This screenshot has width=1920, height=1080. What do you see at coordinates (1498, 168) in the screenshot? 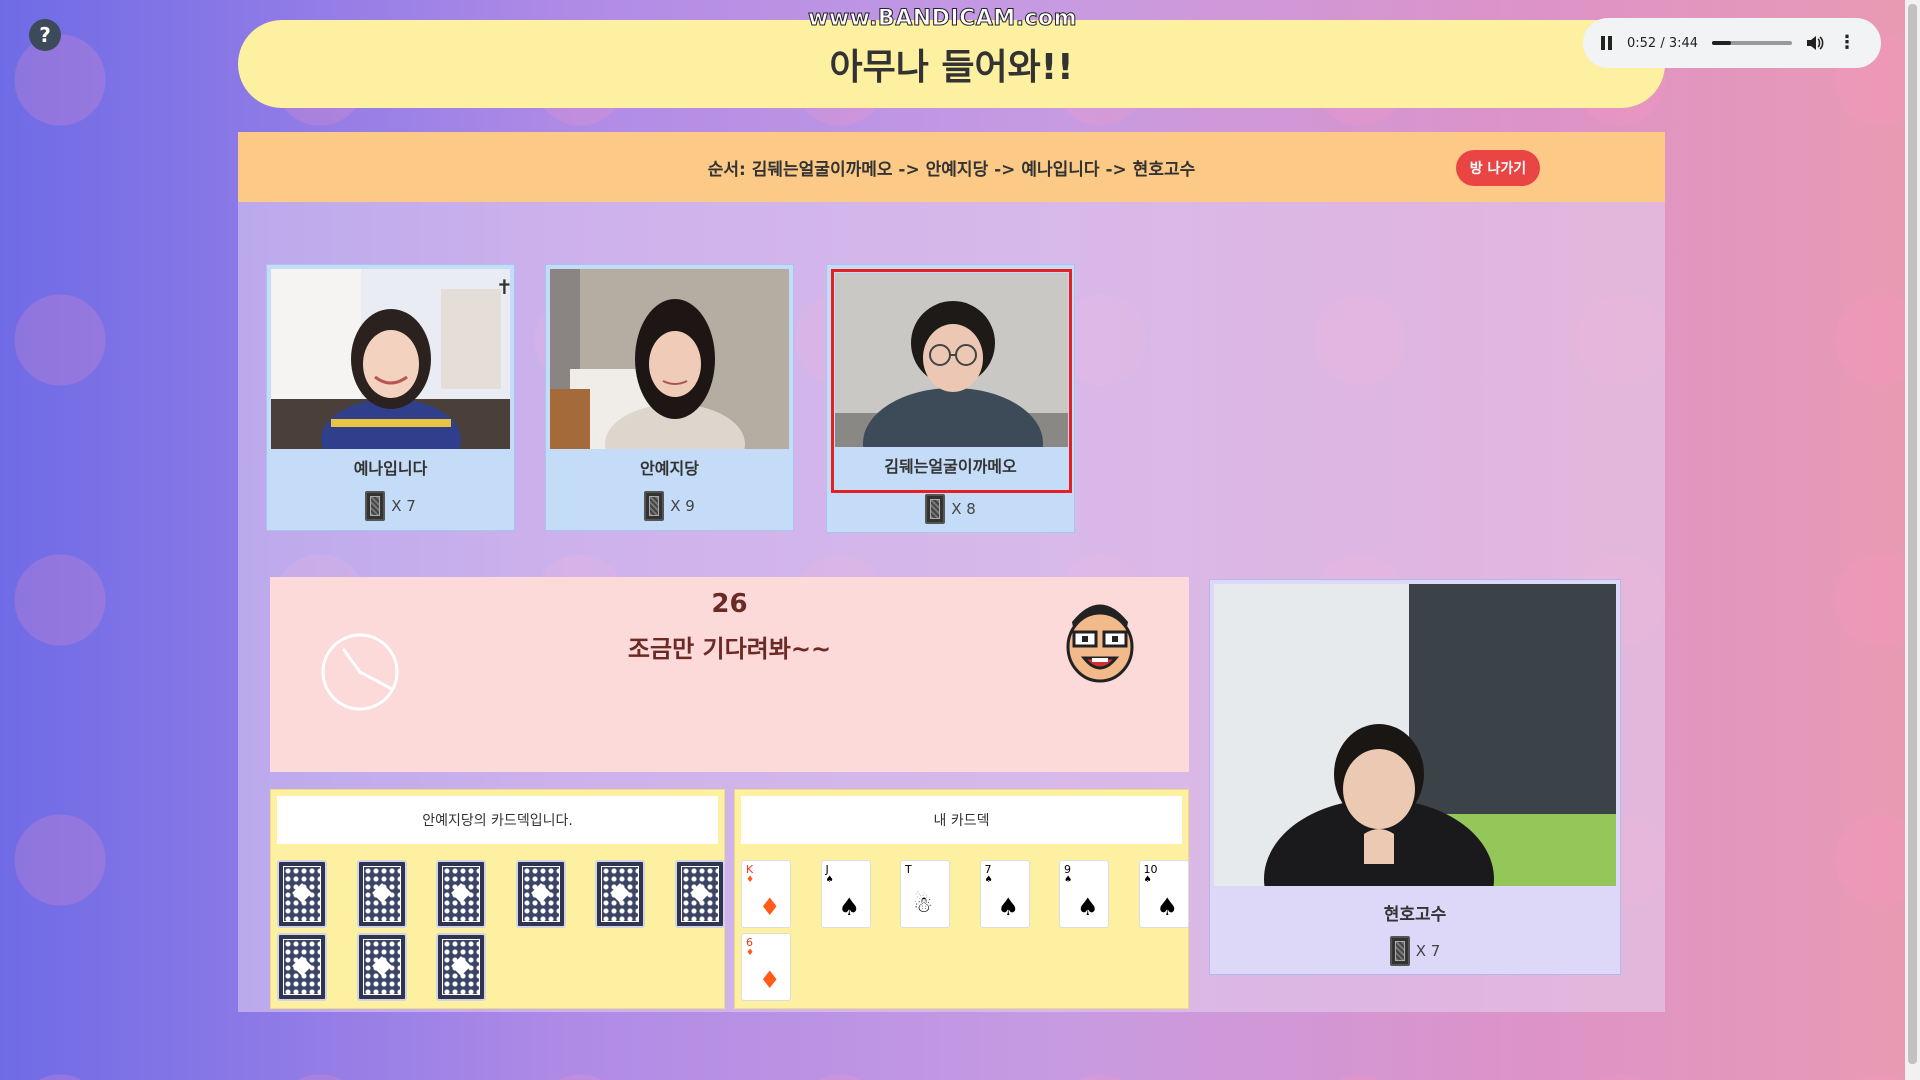
I see `leave-room-button: 방 나가기` at bounding box center [1498, 168].